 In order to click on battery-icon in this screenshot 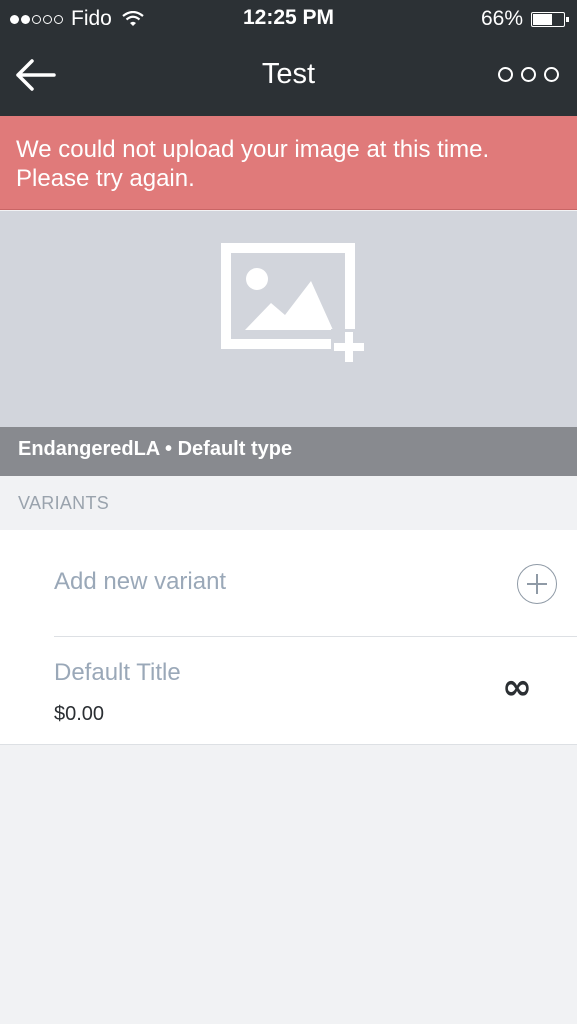, I will do `click(550, 19)`.